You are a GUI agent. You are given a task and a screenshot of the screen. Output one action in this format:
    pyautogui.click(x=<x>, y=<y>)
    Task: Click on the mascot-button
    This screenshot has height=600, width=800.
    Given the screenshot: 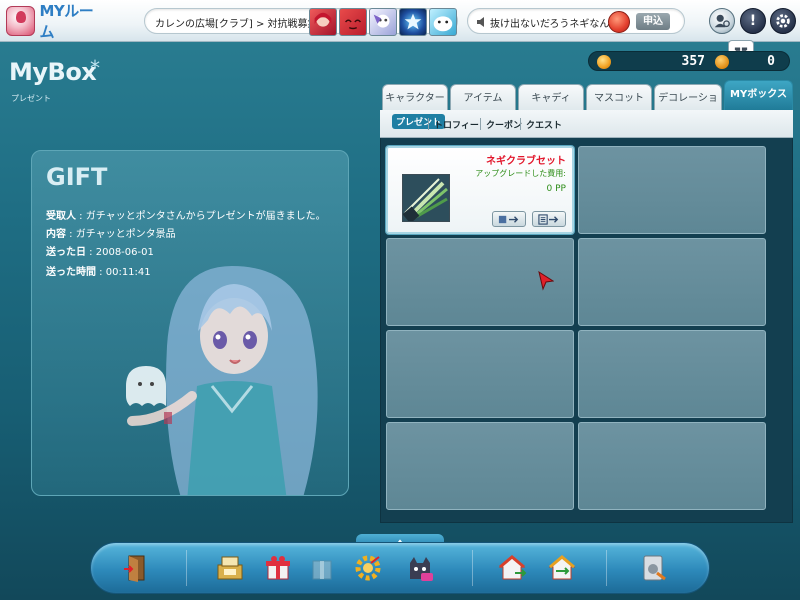 What is the action you would take?
    pyautogui.click(x=420, y=568)
    